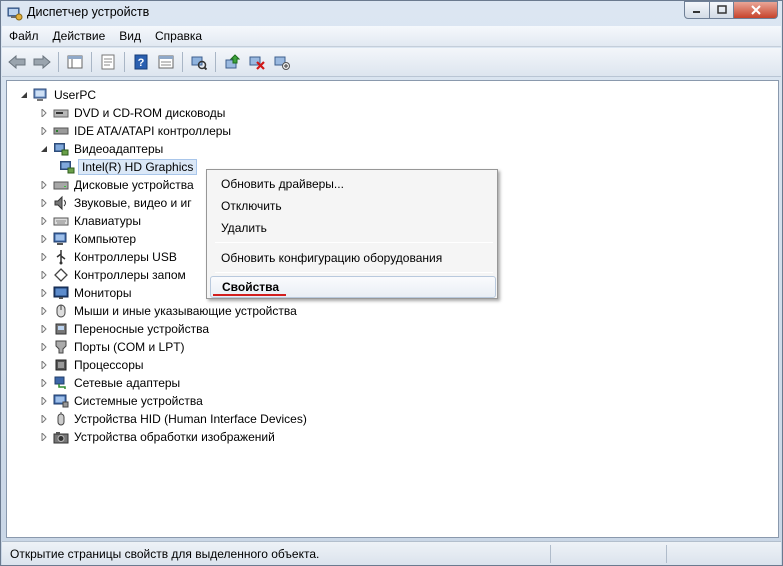 Image resolution: width=783 pixels, height=566 pixels. I want to click on context-scan-hardware: Обновить конфигурацию оборудования, so click(352, 258).